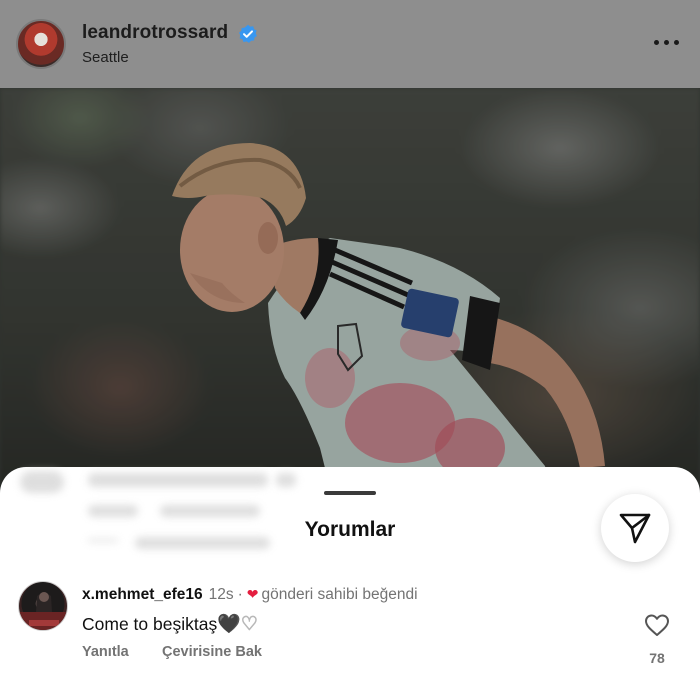 The width and height of the screenshot is (700, 674). What do you see at coordinates (248, 33) in the screenshot?
I see `verified-badge-icon` at bounding box center [248, 33].